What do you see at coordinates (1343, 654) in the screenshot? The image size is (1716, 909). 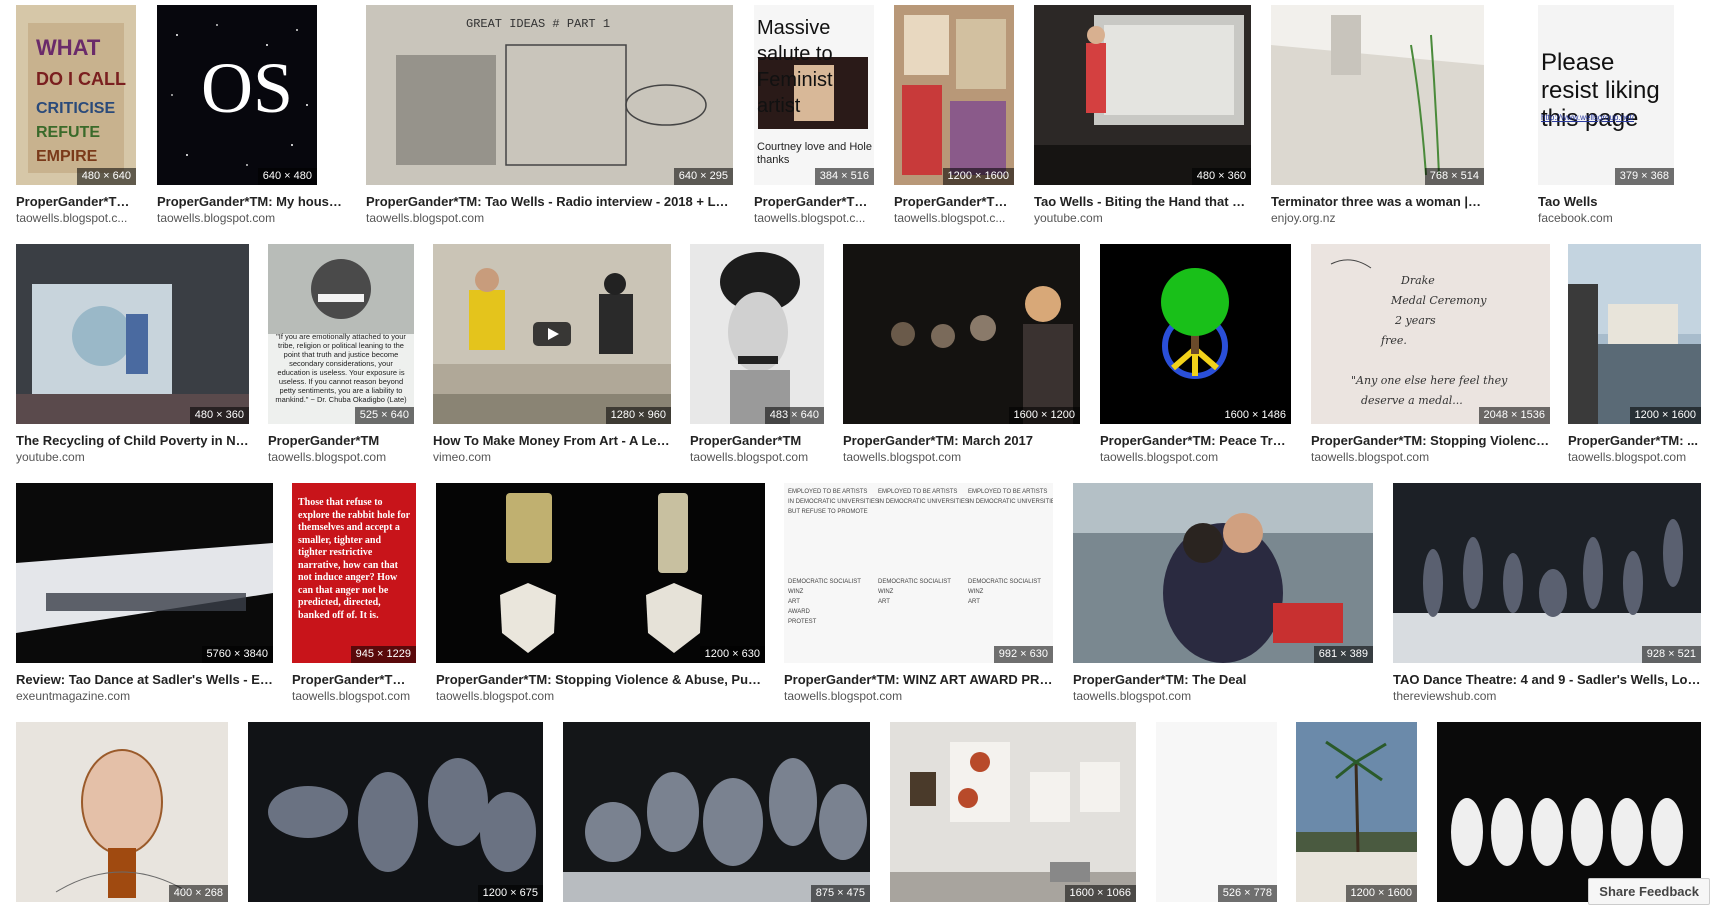 I see `image-dimensions: 681 × 389` at bounding box center [1343, 654].